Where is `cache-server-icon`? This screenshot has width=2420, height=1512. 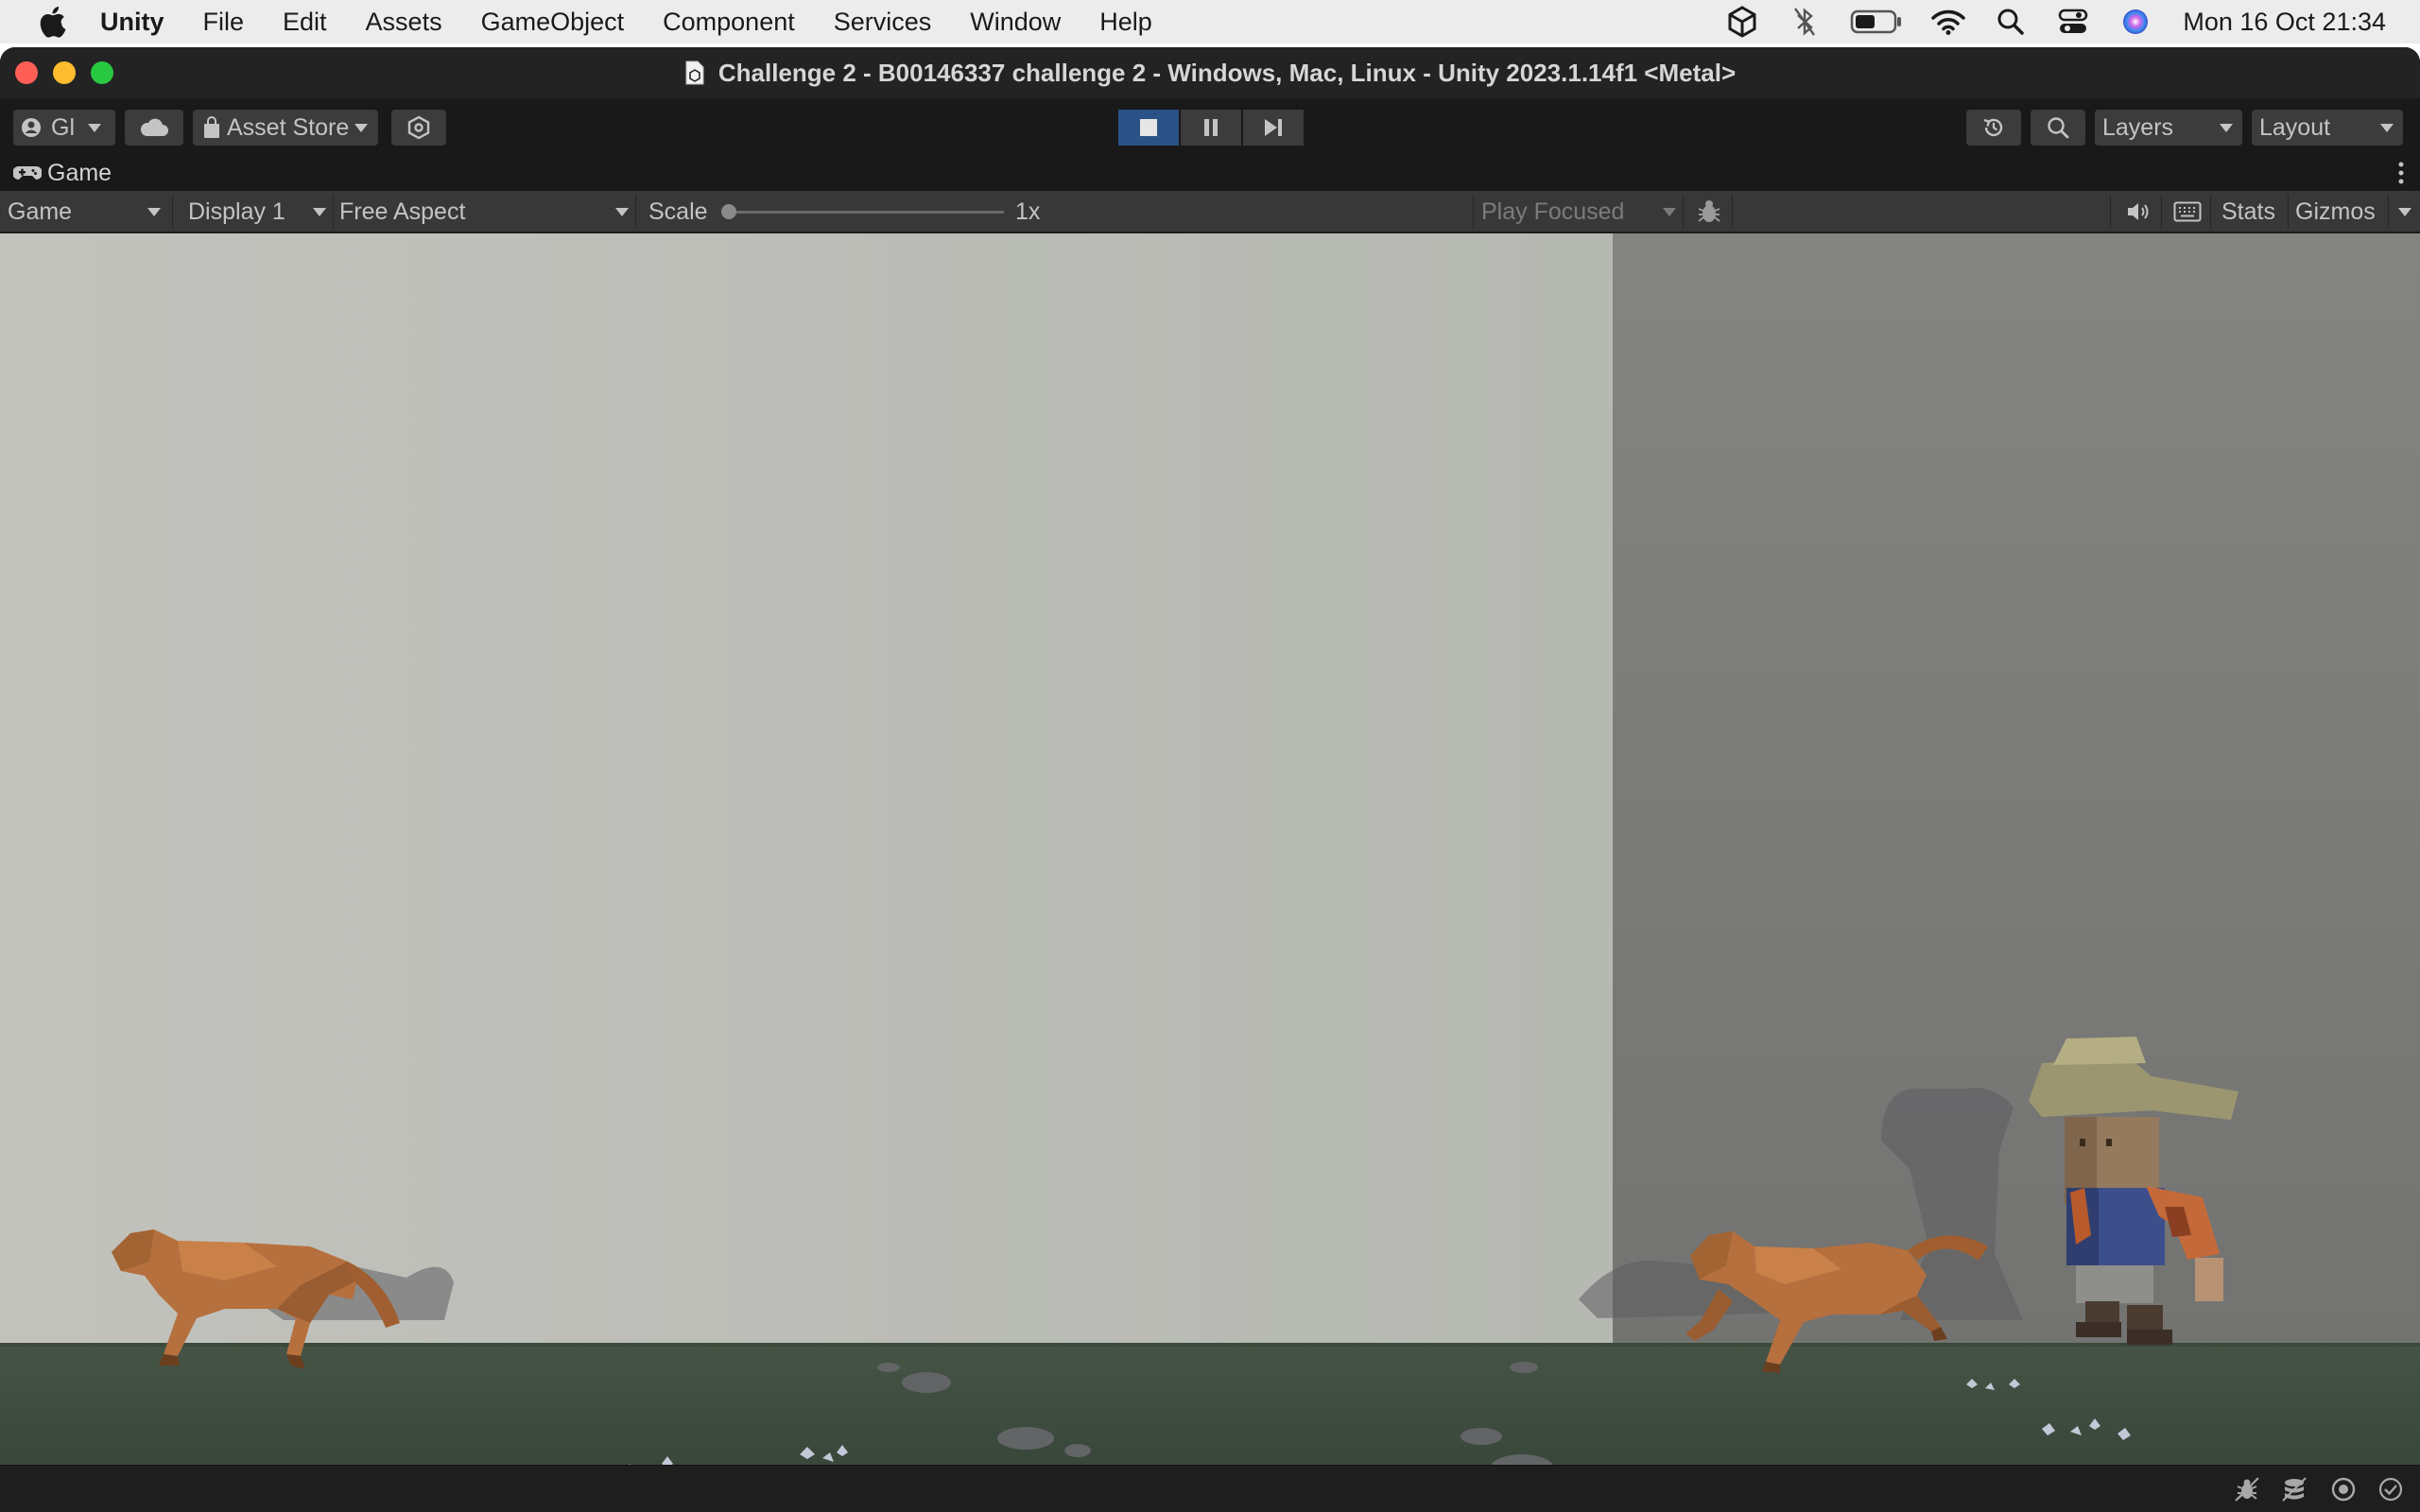 cache-server-icon is located at coordinates (2294, 1489).